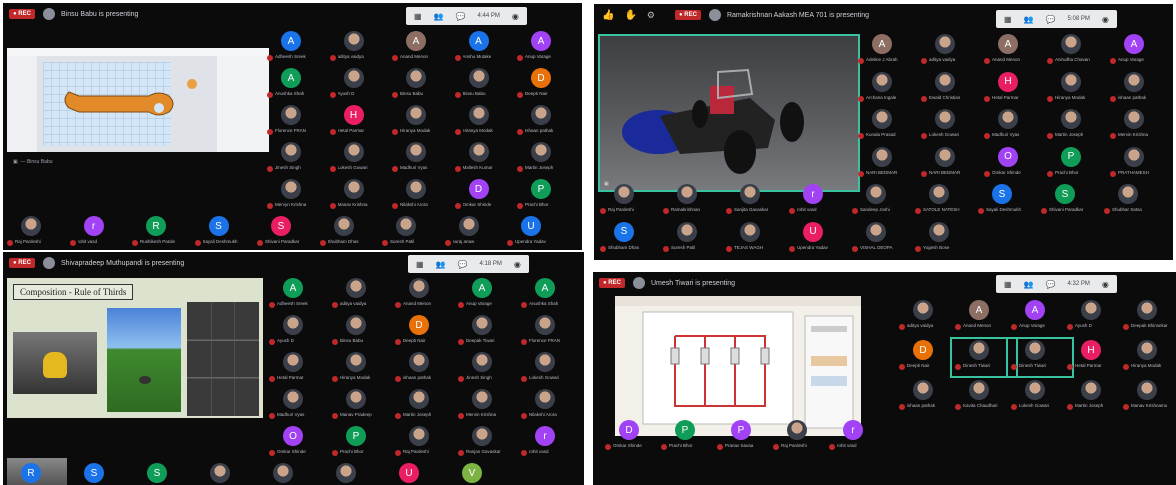 The width and height of the screenshot is (1176, 485). What do you see at coordinates (881, 239) in the screenshot?
I see `participant-tile: VISHAL DEOPA` at bounding box center [881, 239].